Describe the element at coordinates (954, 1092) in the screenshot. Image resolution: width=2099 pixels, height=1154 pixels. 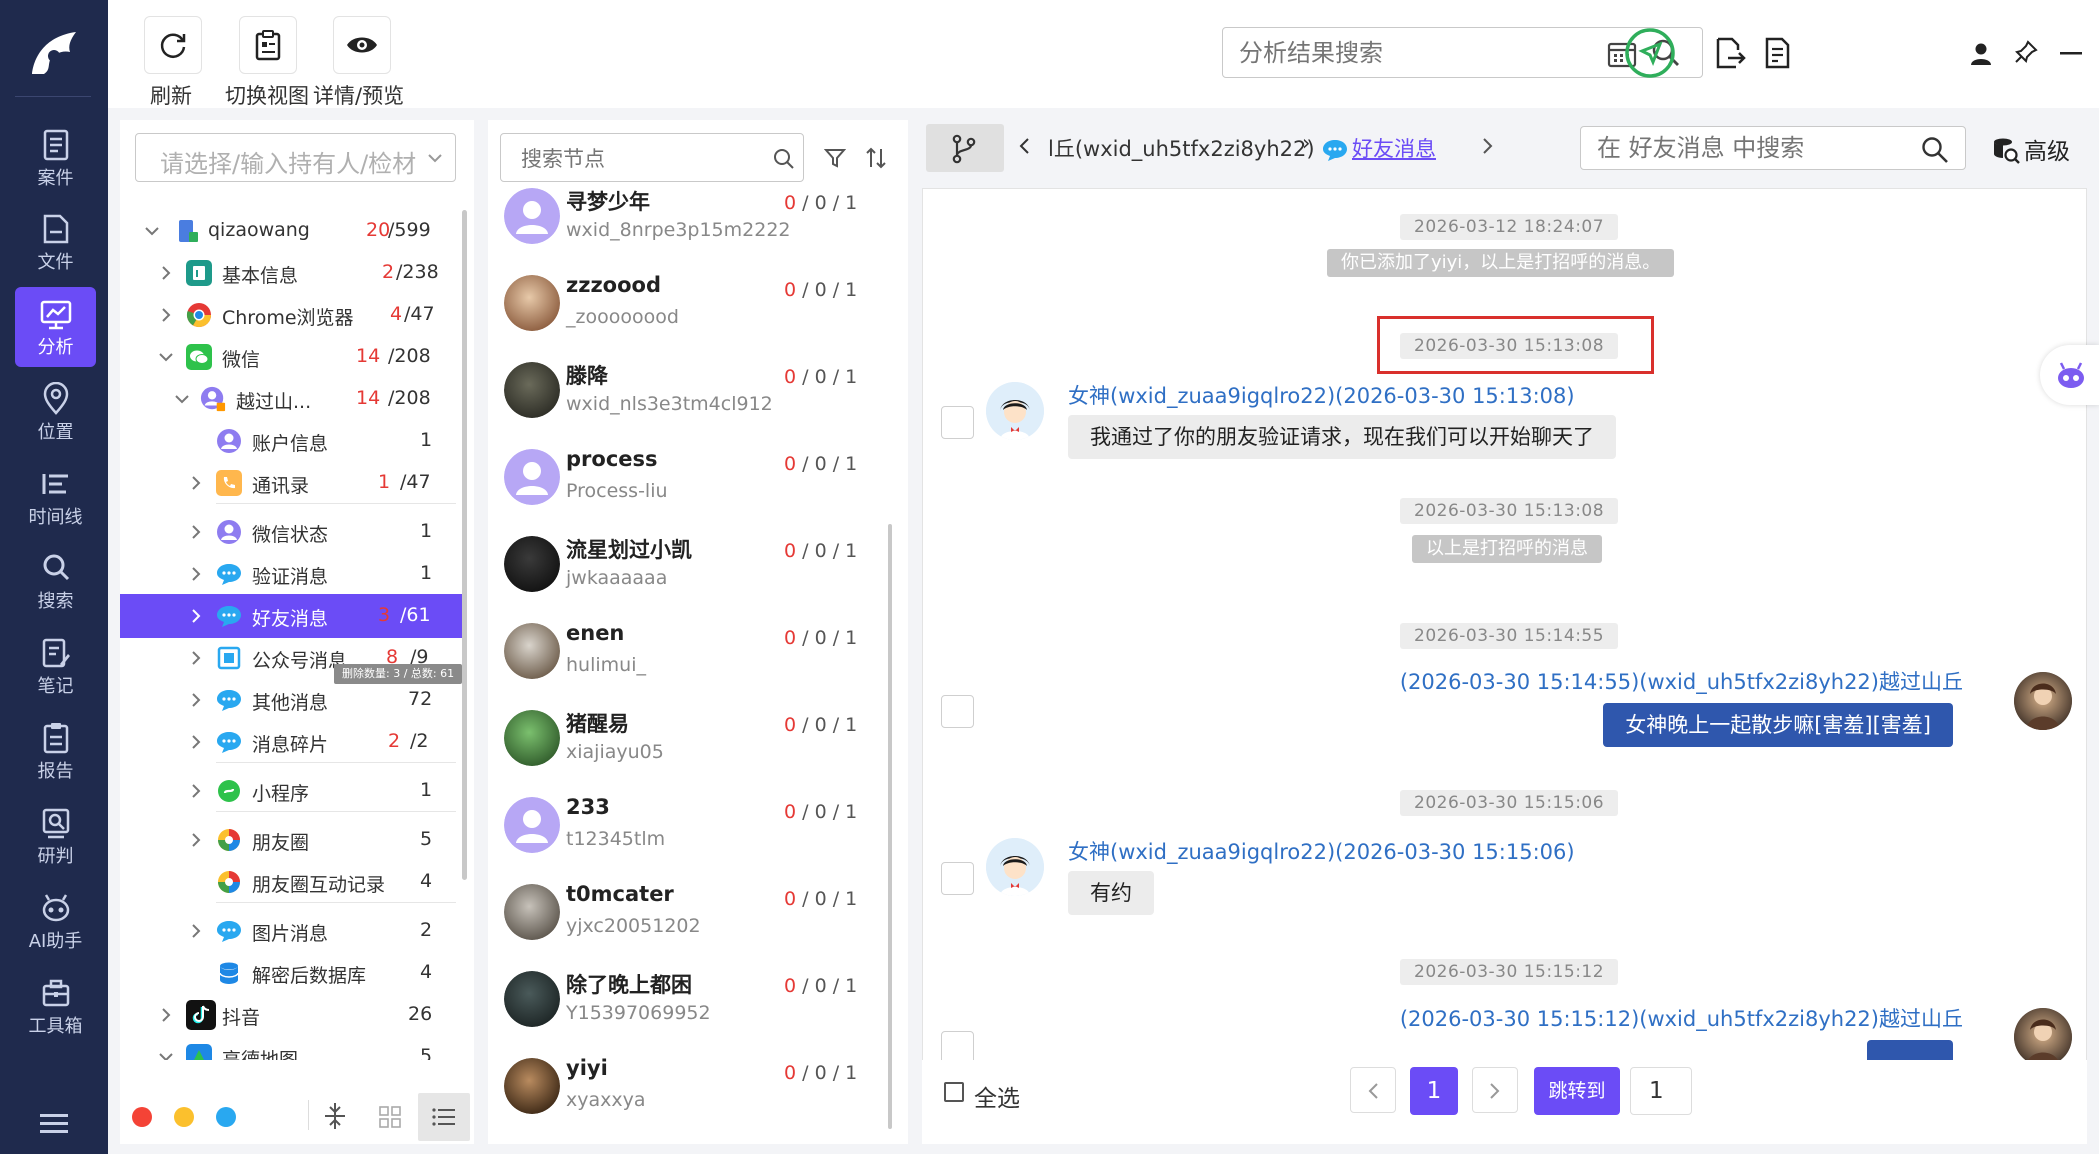
I see `select-all-checkbox` at that location.